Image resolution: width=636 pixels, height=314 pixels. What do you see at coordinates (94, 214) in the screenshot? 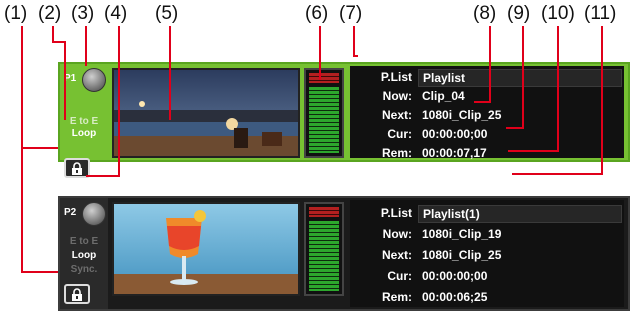
I see `player-2-select-knob` at bounding box center [94, 214].